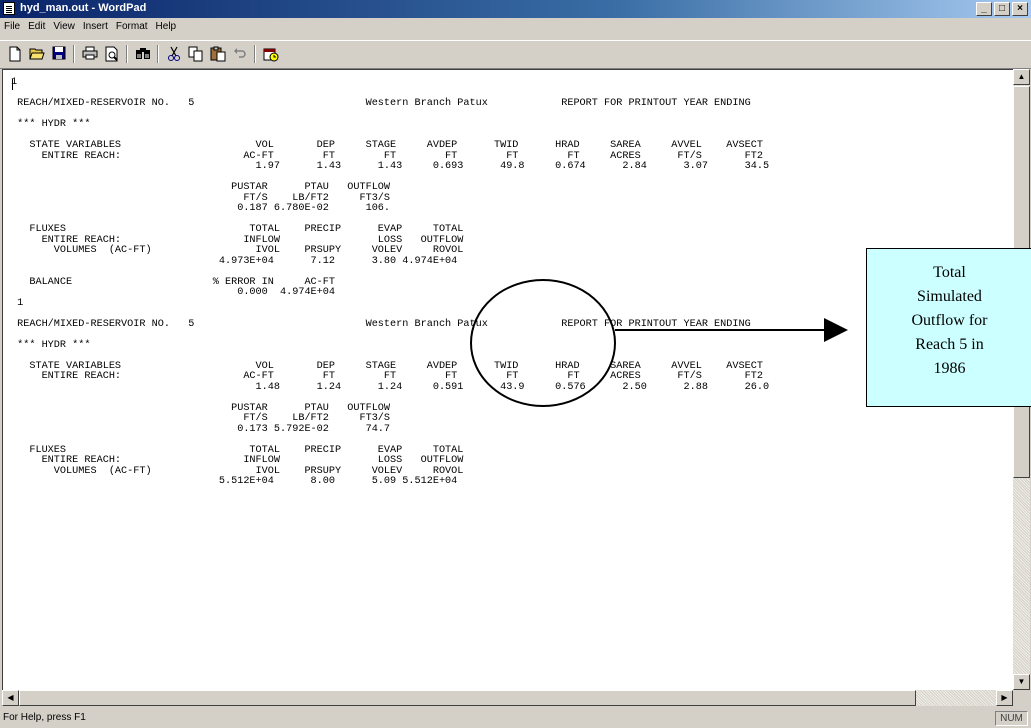 Image resolution: width=1031 pixels, height=728 pixels. What do you see at coordinates (949, 320) in the screenshot?
I see `callout-line: Outflow for` at bounding box center [949, 320].